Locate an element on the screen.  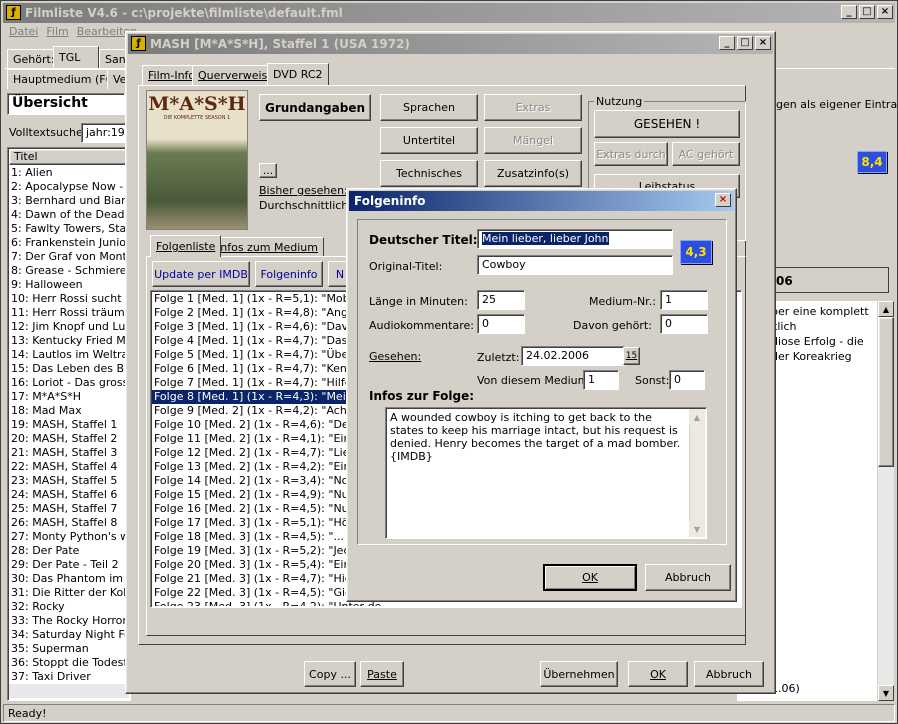
film-list-item: 21: MASH, Staffel 3 is located at coordinates (69, 453).